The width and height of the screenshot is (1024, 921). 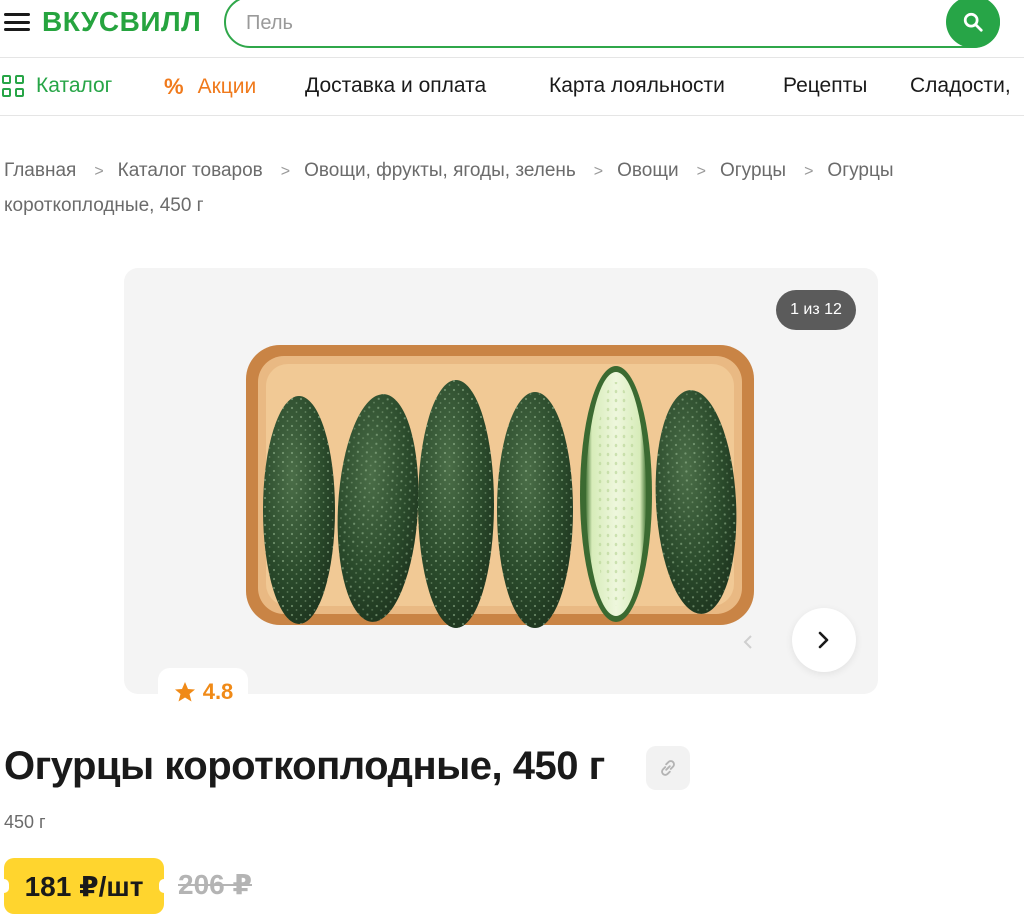 I want to click on nav-item-label: Акции, so click(x=227, y=86).